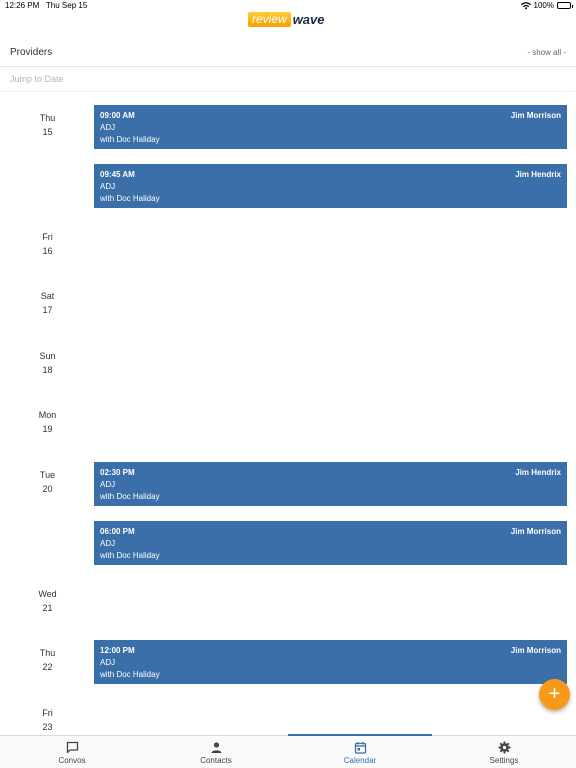 The height and width of the screenshot is (768, 576). I want to click on day-label: Tue 20, so click(47, 482).